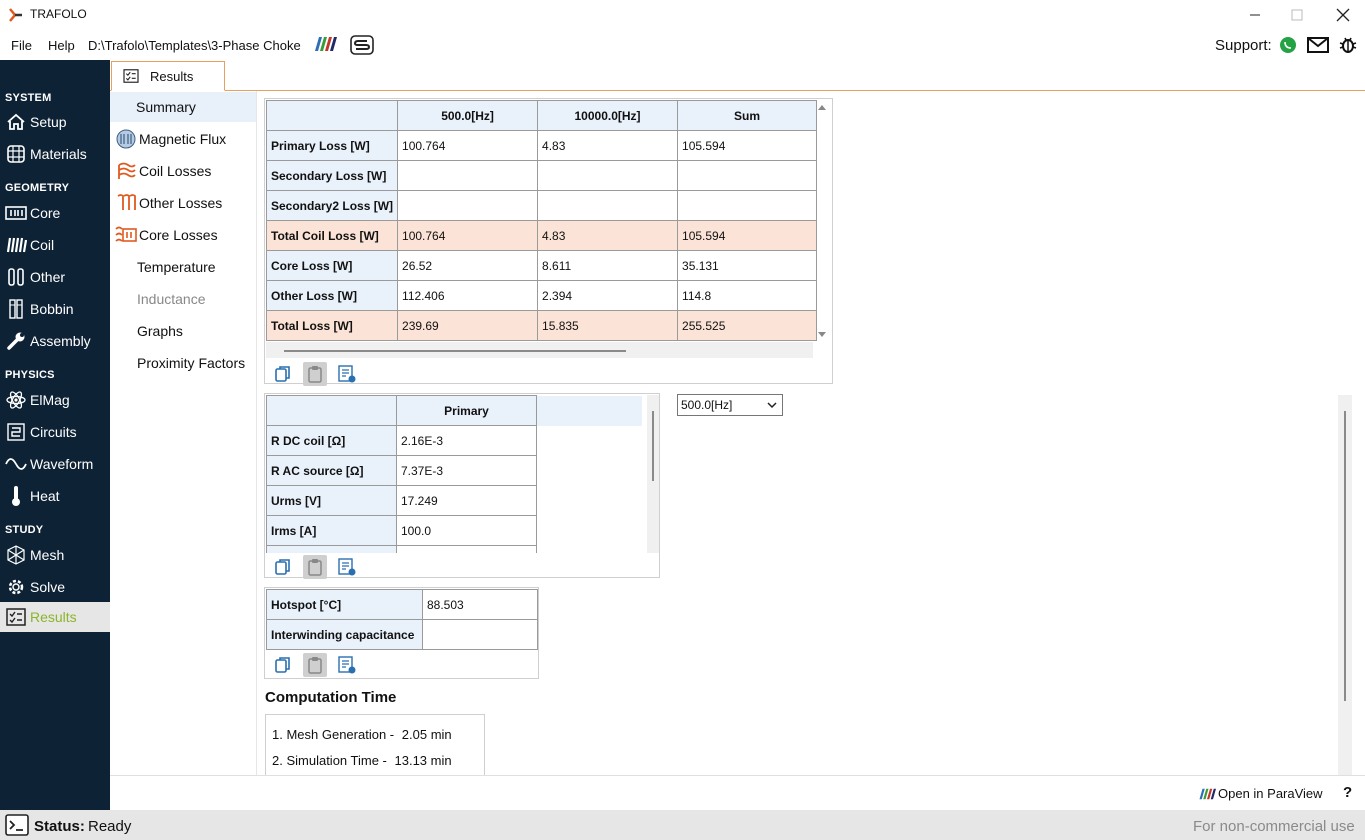 This screenshot has height=840, width=1365. I want to click on menu-help: Help, so click(61, 45).